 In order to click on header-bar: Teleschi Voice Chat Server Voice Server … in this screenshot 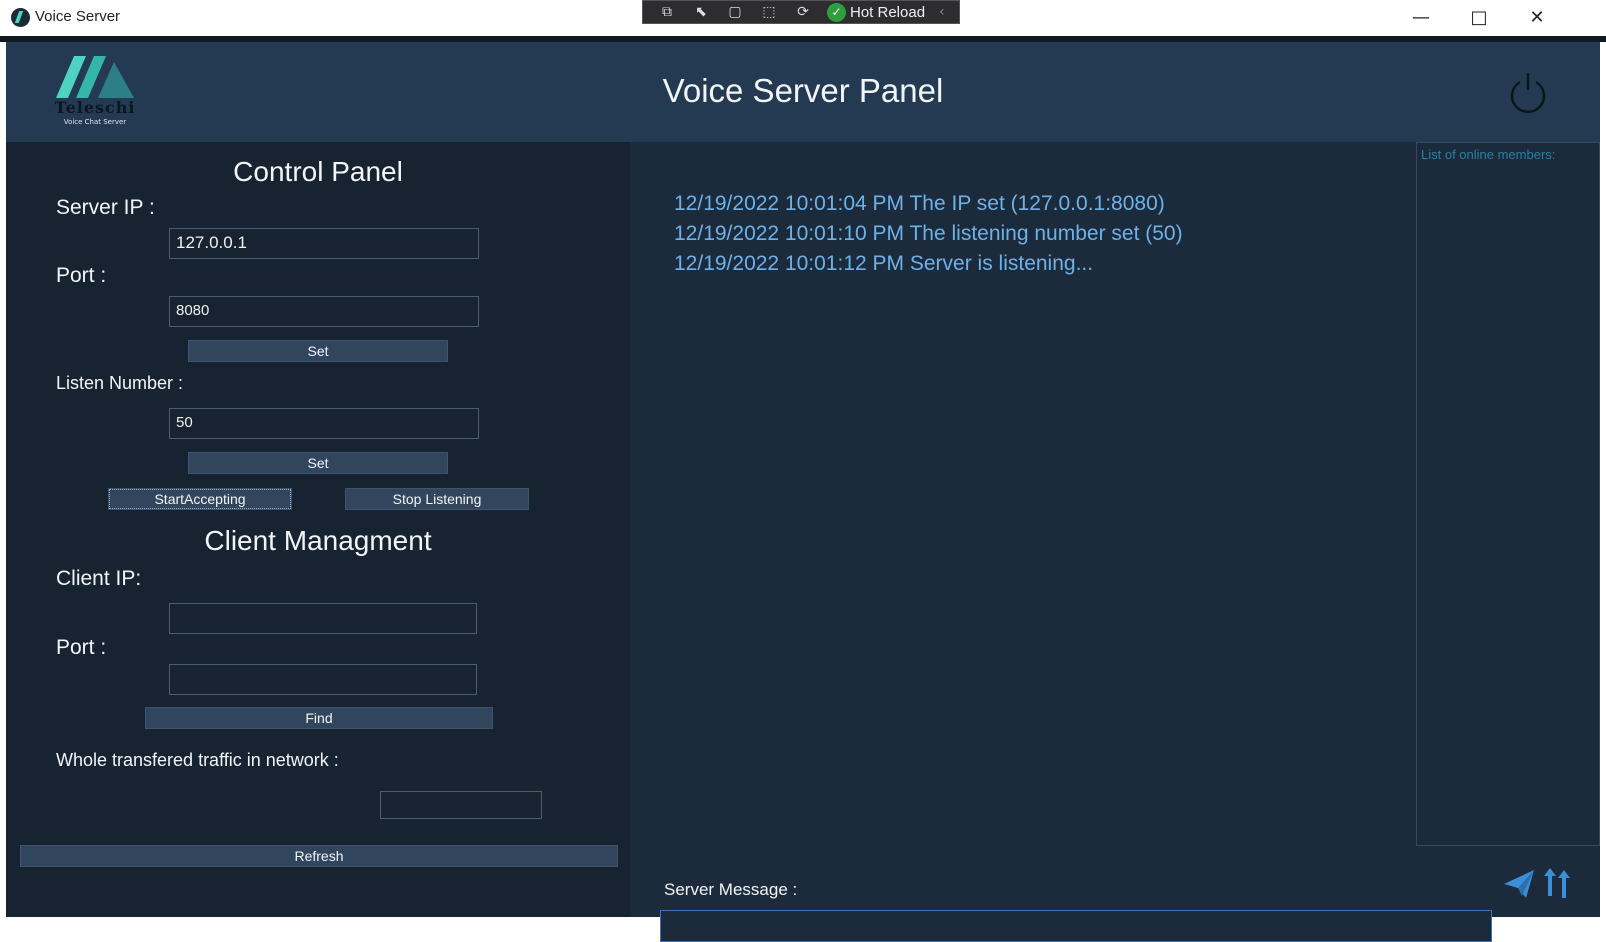, I will do `click(803, 92)`.